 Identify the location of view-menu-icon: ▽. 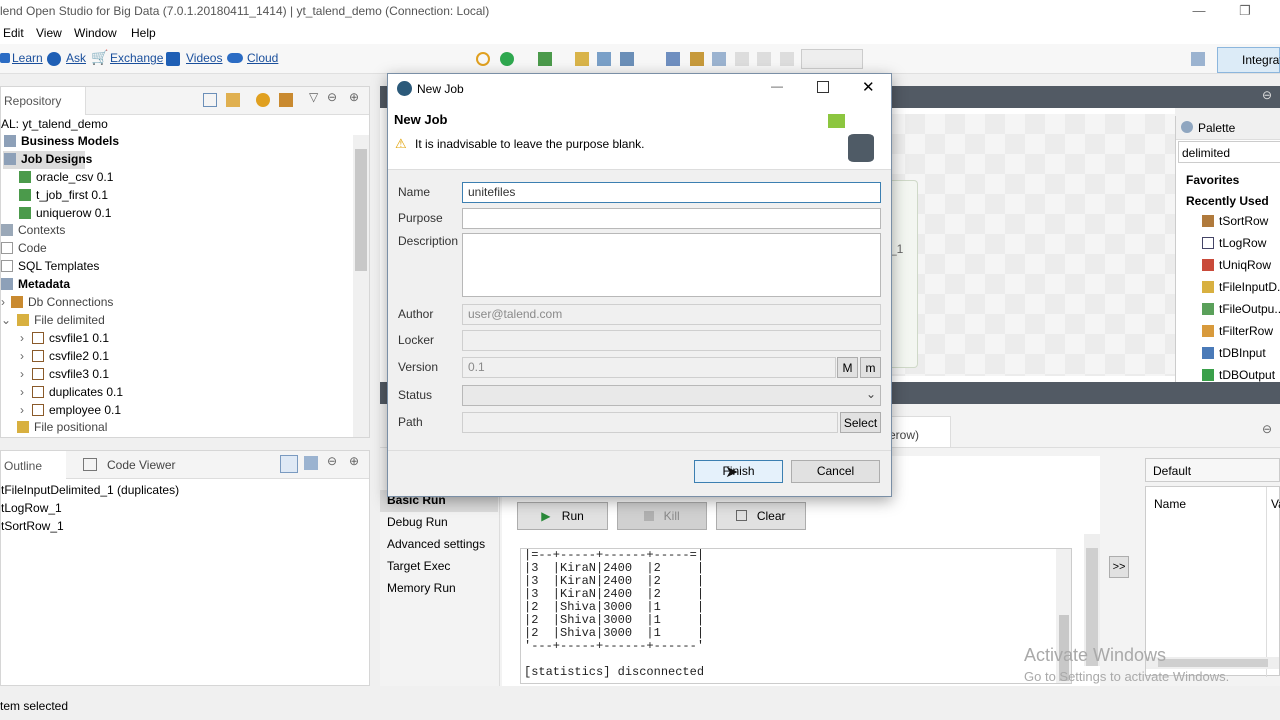
(313, 97).